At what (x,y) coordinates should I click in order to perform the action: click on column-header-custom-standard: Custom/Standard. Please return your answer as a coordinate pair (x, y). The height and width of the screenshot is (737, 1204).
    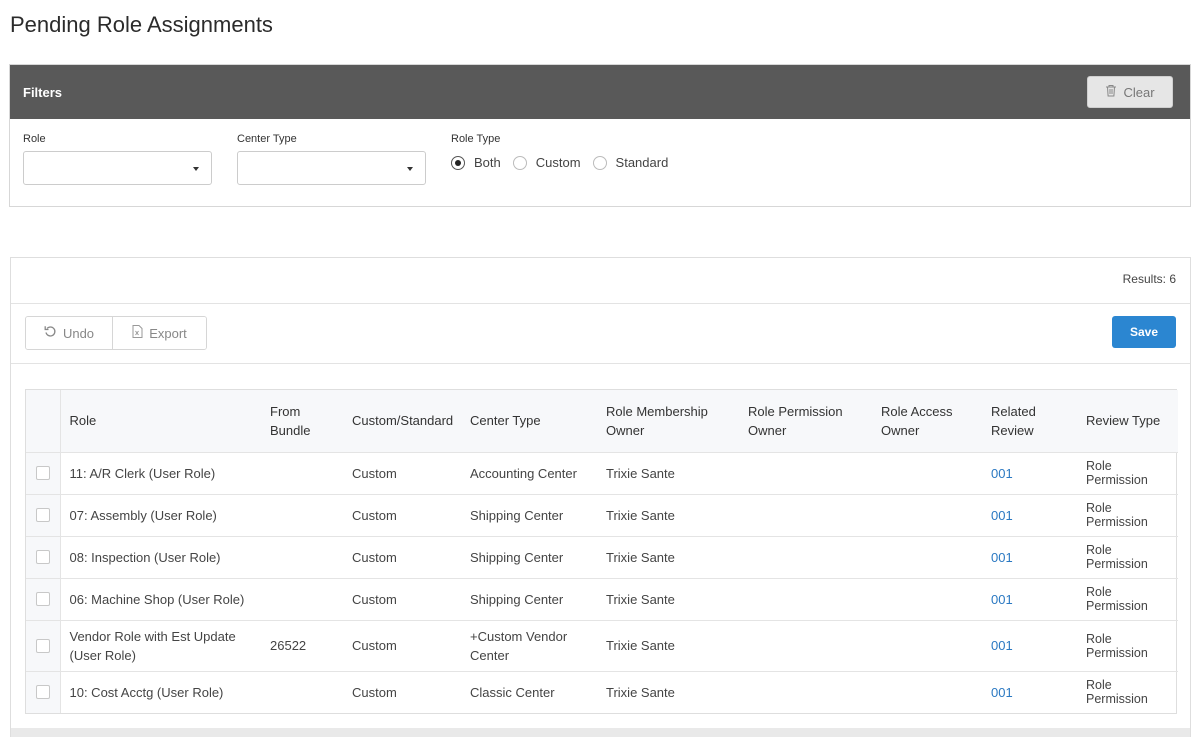
    Looking at the image, I should click on (402, 421).